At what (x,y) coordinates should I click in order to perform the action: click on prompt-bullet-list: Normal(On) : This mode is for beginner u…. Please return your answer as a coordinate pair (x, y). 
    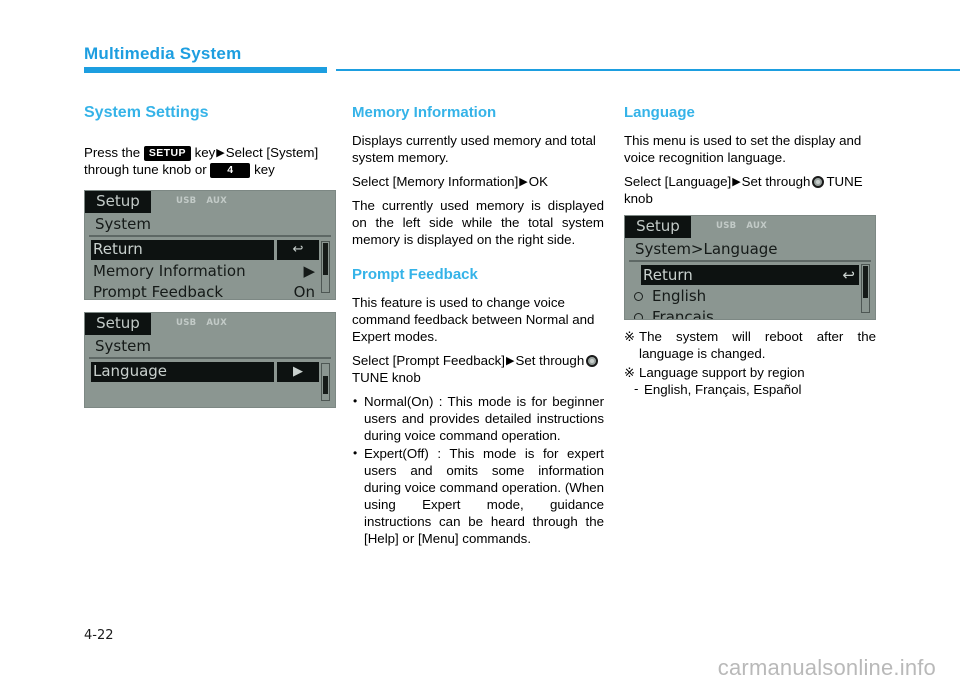
    Looking at the image, I should click on (478, 470).